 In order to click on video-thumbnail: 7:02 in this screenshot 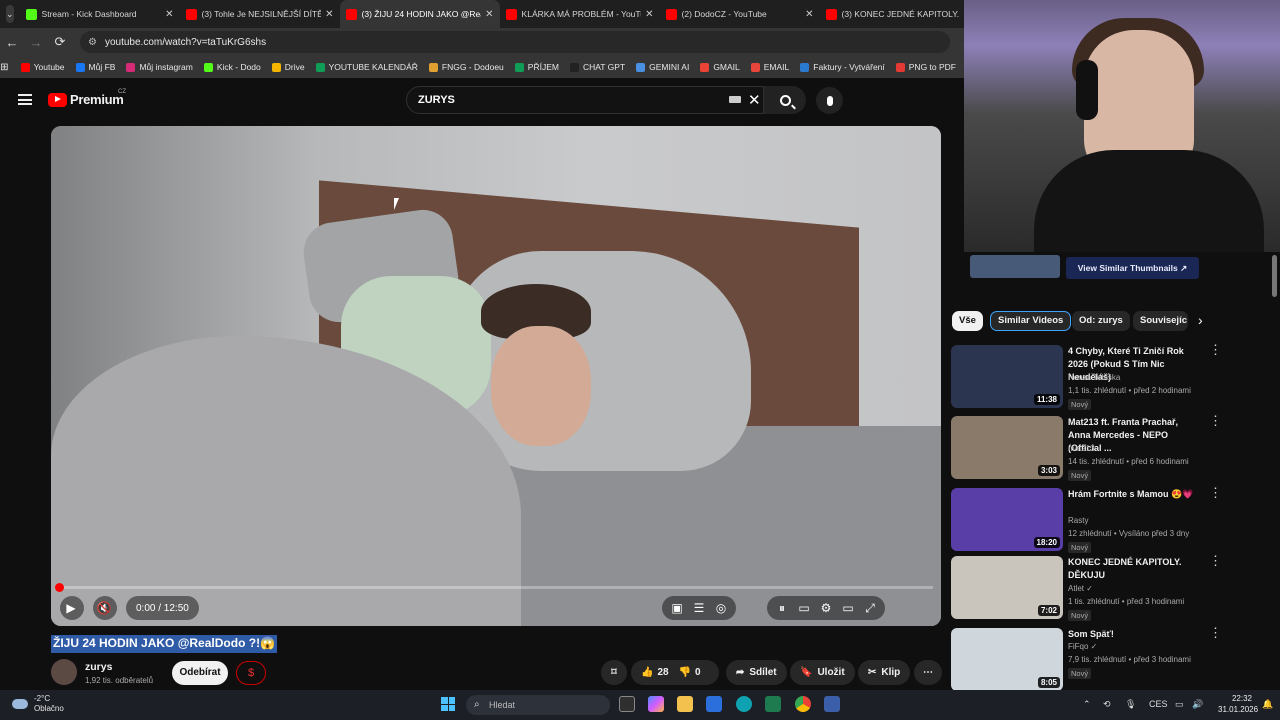, I will do `click(1007, 587)`.